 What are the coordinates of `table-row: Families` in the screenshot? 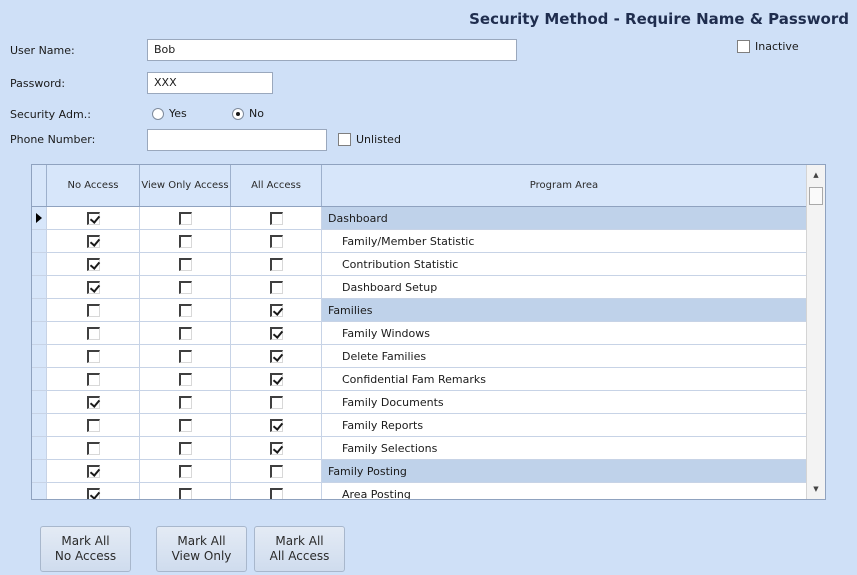 It's located at (419, 310).